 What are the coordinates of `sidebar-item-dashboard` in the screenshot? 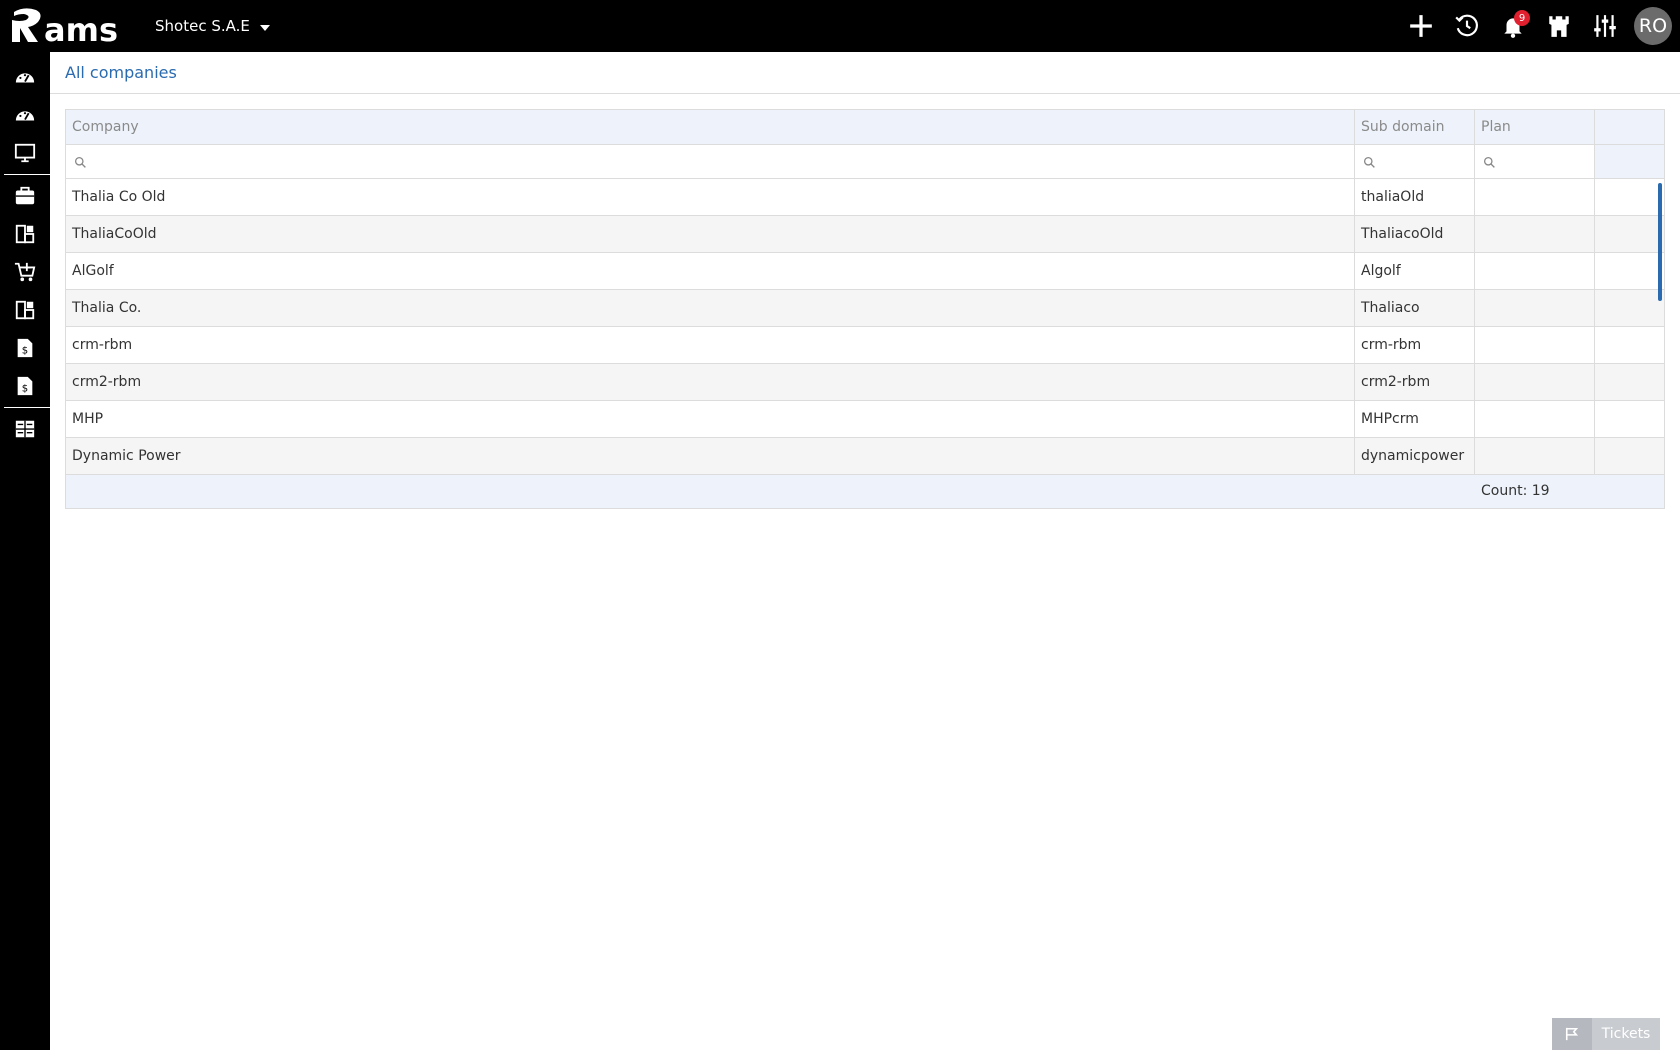 It's located at (25, 77).